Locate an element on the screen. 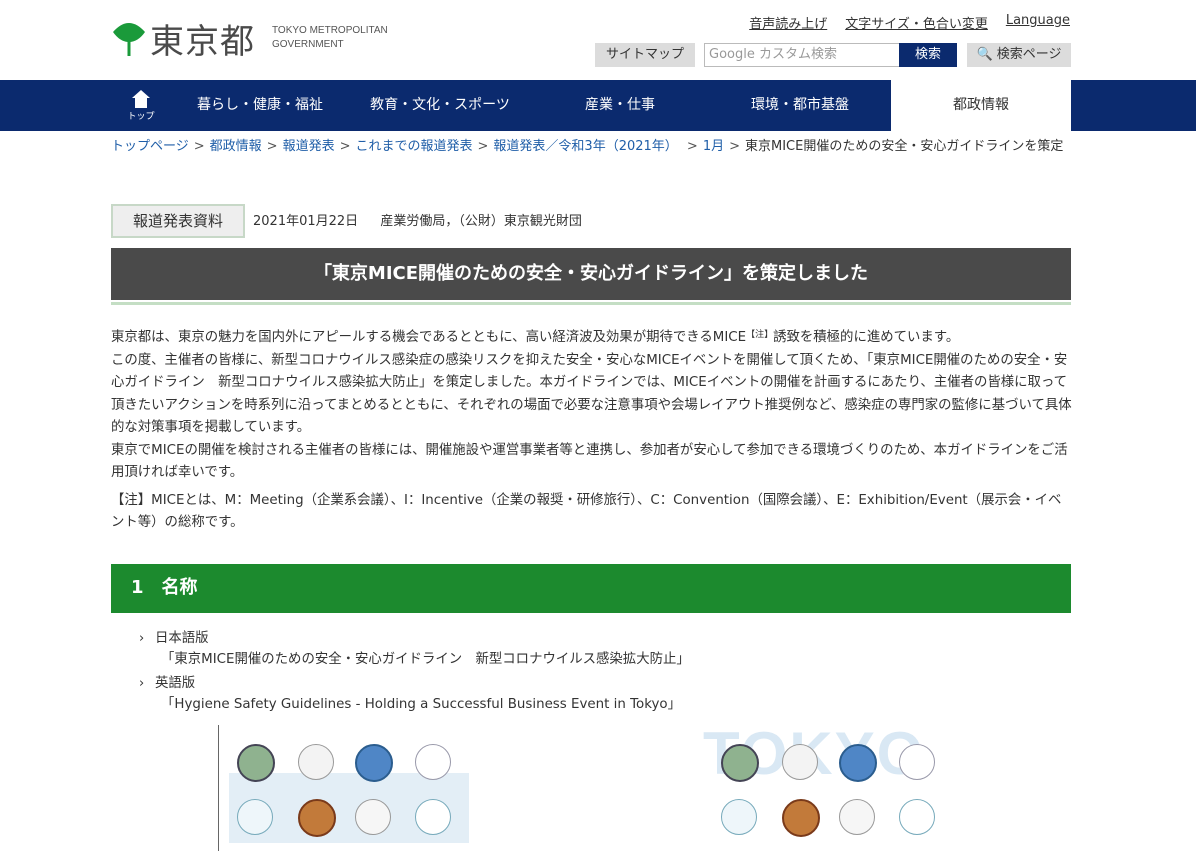 The height and width of the screenshot is (851, 1196). text-to-speech-link: 音声読み上げ is located at coordinates (788, 22).